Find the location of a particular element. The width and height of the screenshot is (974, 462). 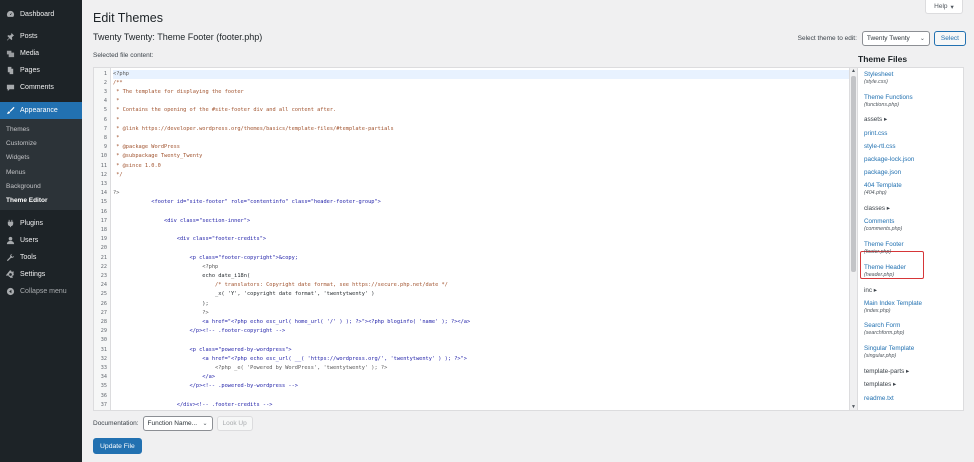

file-name: style-rtl.css is located at coordinates (880, 146).